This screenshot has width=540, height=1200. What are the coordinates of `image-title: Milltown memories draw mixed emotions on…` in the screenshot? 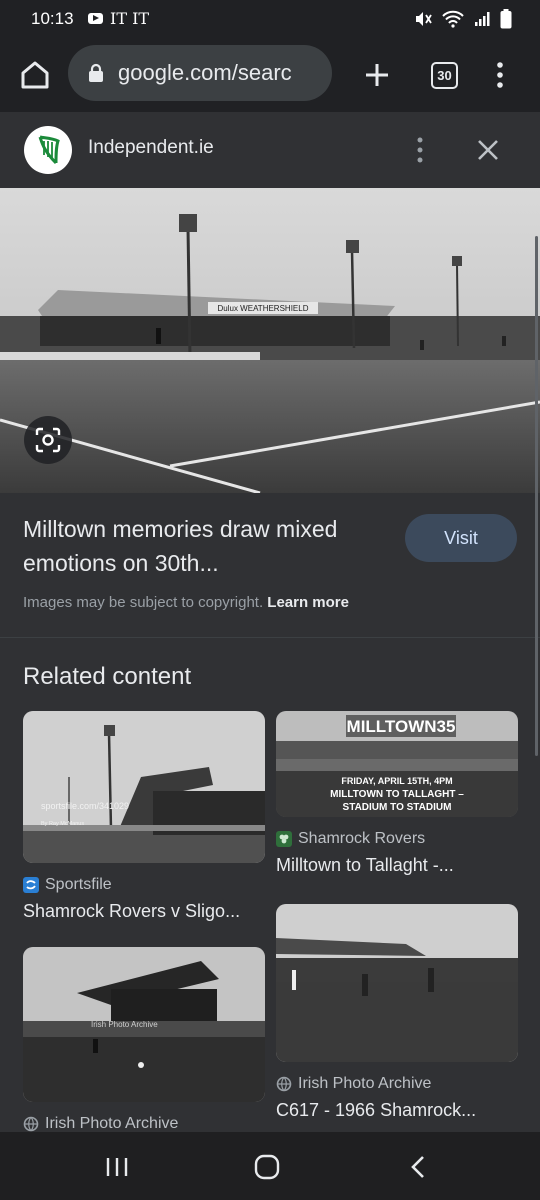 It's located at (188, 546).